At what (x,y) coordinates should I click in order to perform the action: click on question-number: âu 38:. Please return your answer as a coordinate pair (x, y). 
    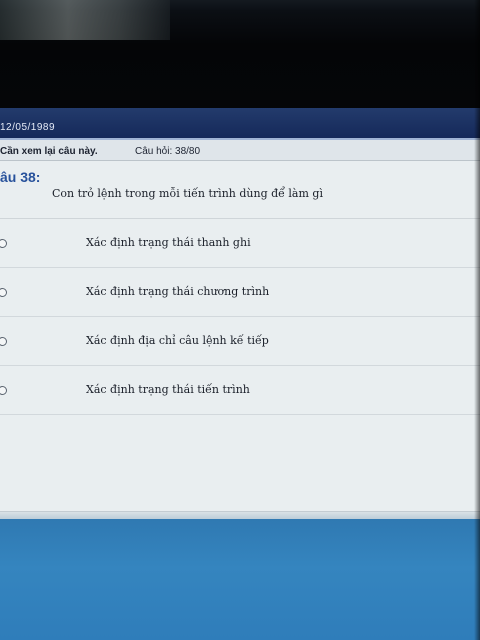
    Looking at the image, I should click on (20, 177).